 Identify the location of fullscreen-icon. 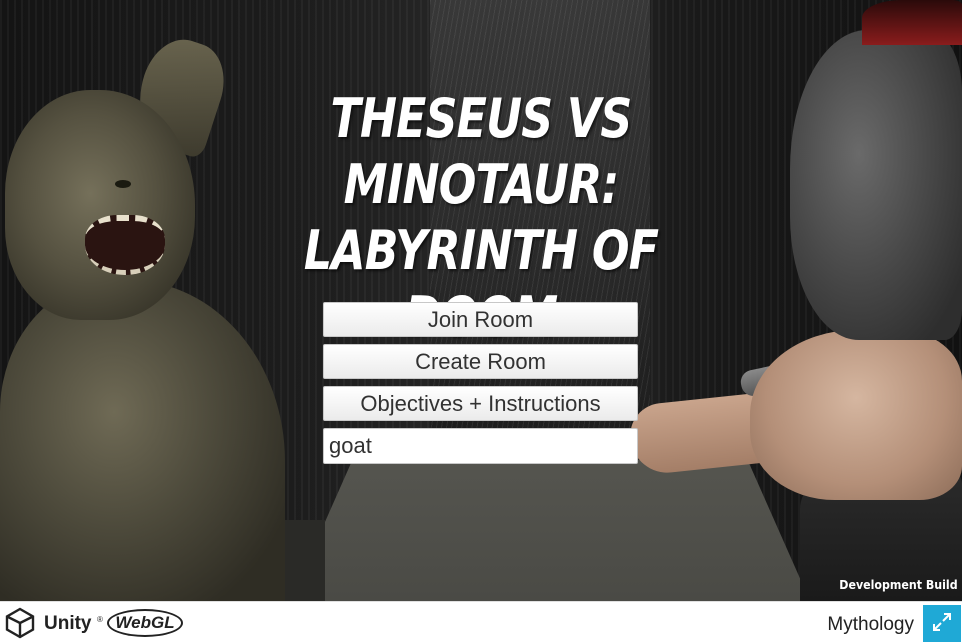
(942, 624).